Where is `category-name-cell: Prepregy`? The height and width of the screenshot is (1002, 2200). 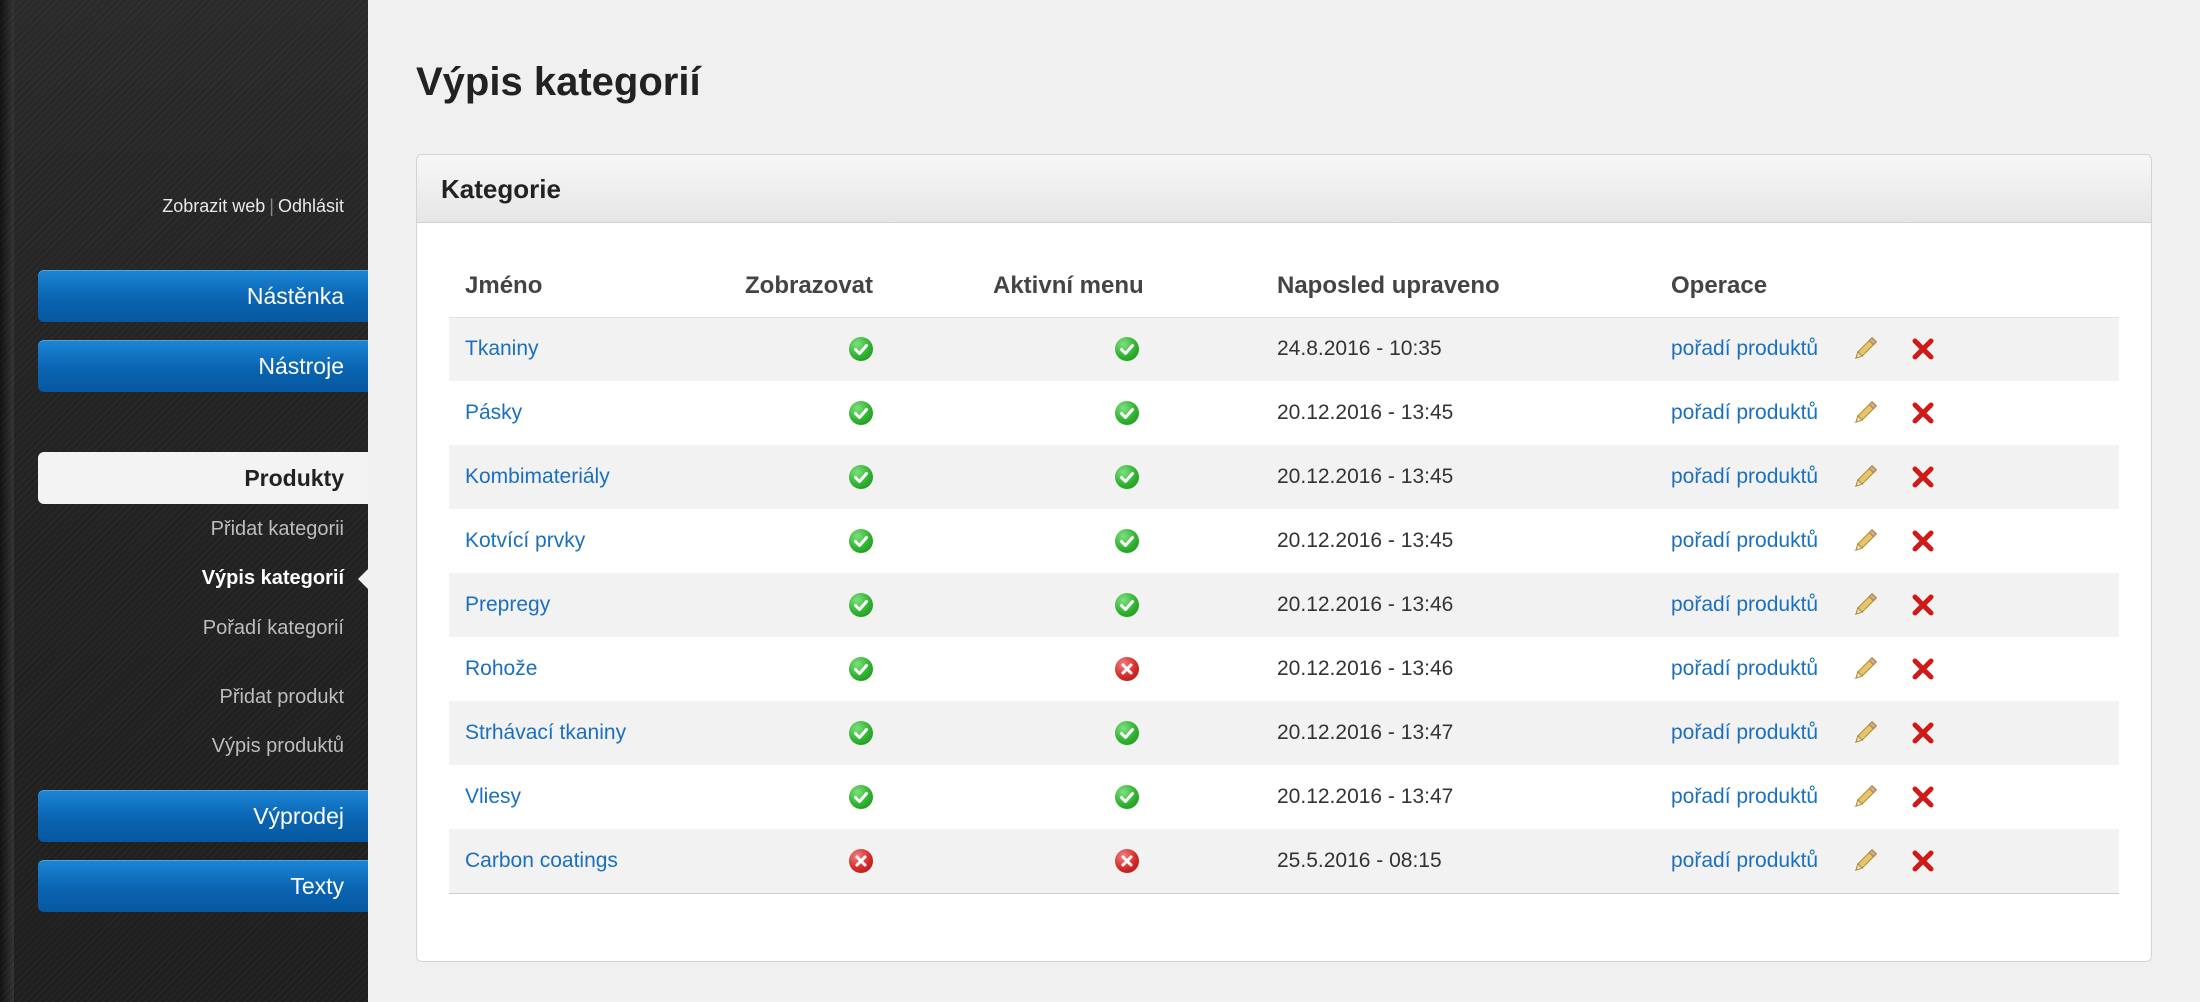
category-name-cell: Prepregy is located at coordinates (597, 605).